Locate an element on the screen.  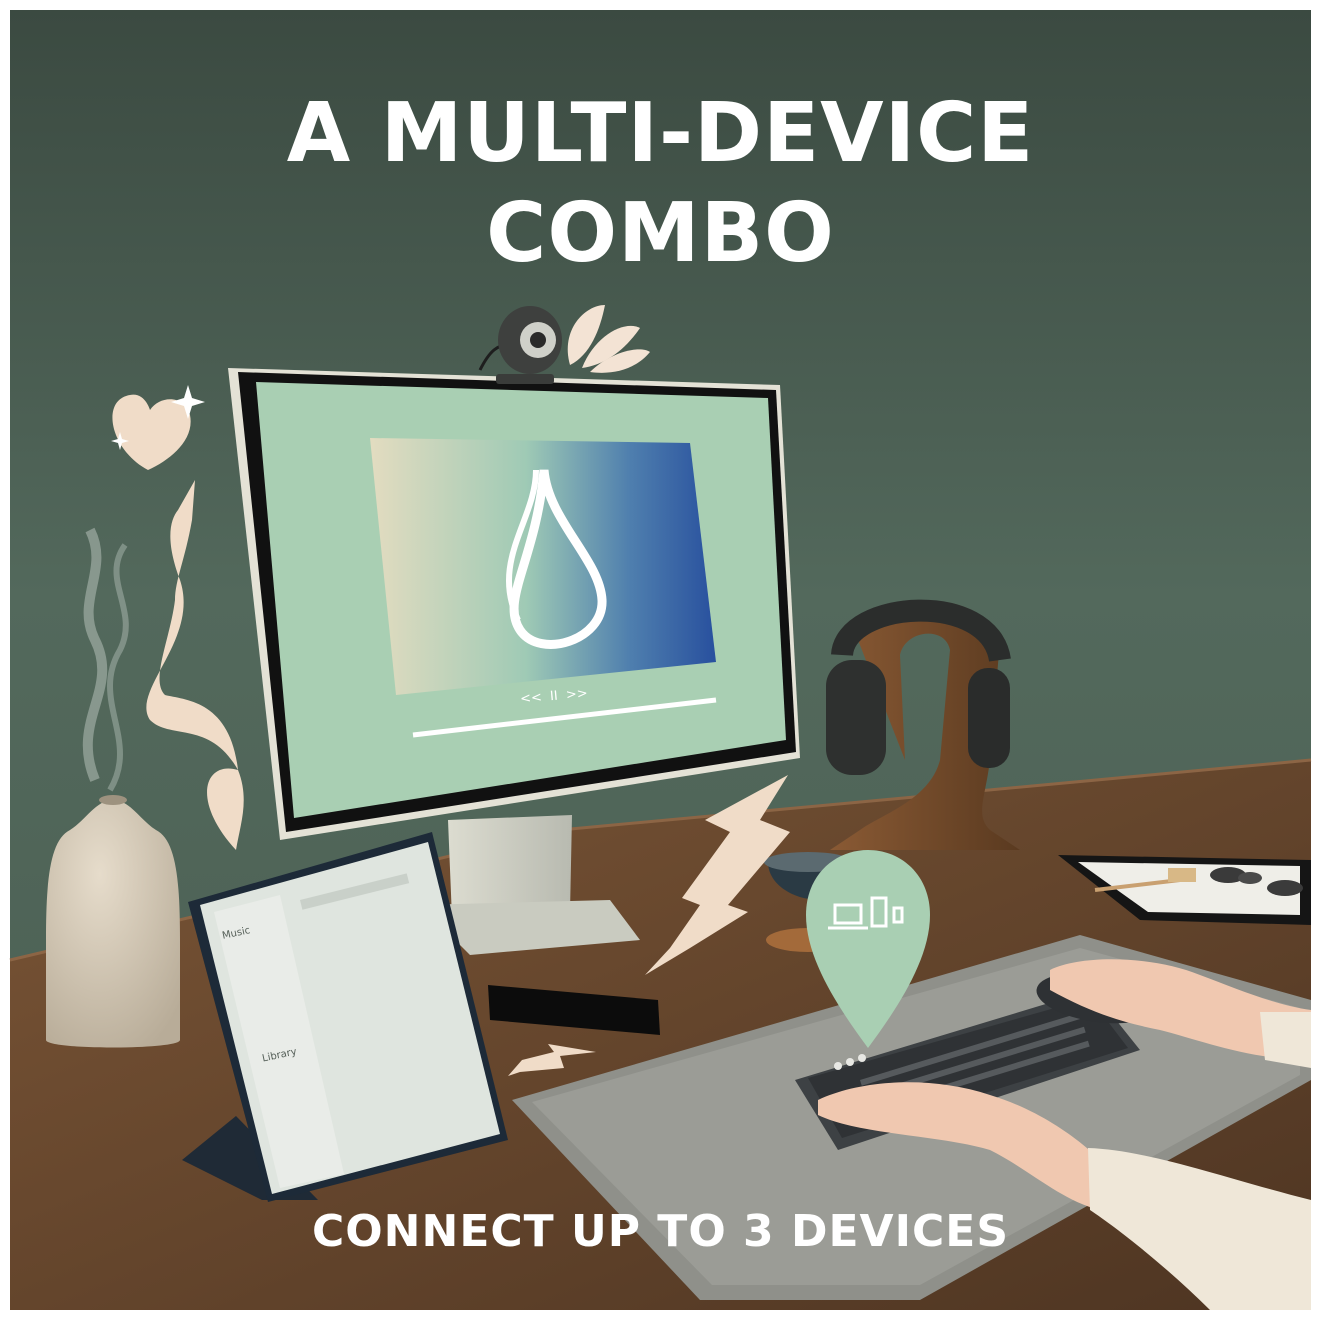
tagline: CONNECT UP TO 3 DEVICES is located at coordinates (660, 1231).